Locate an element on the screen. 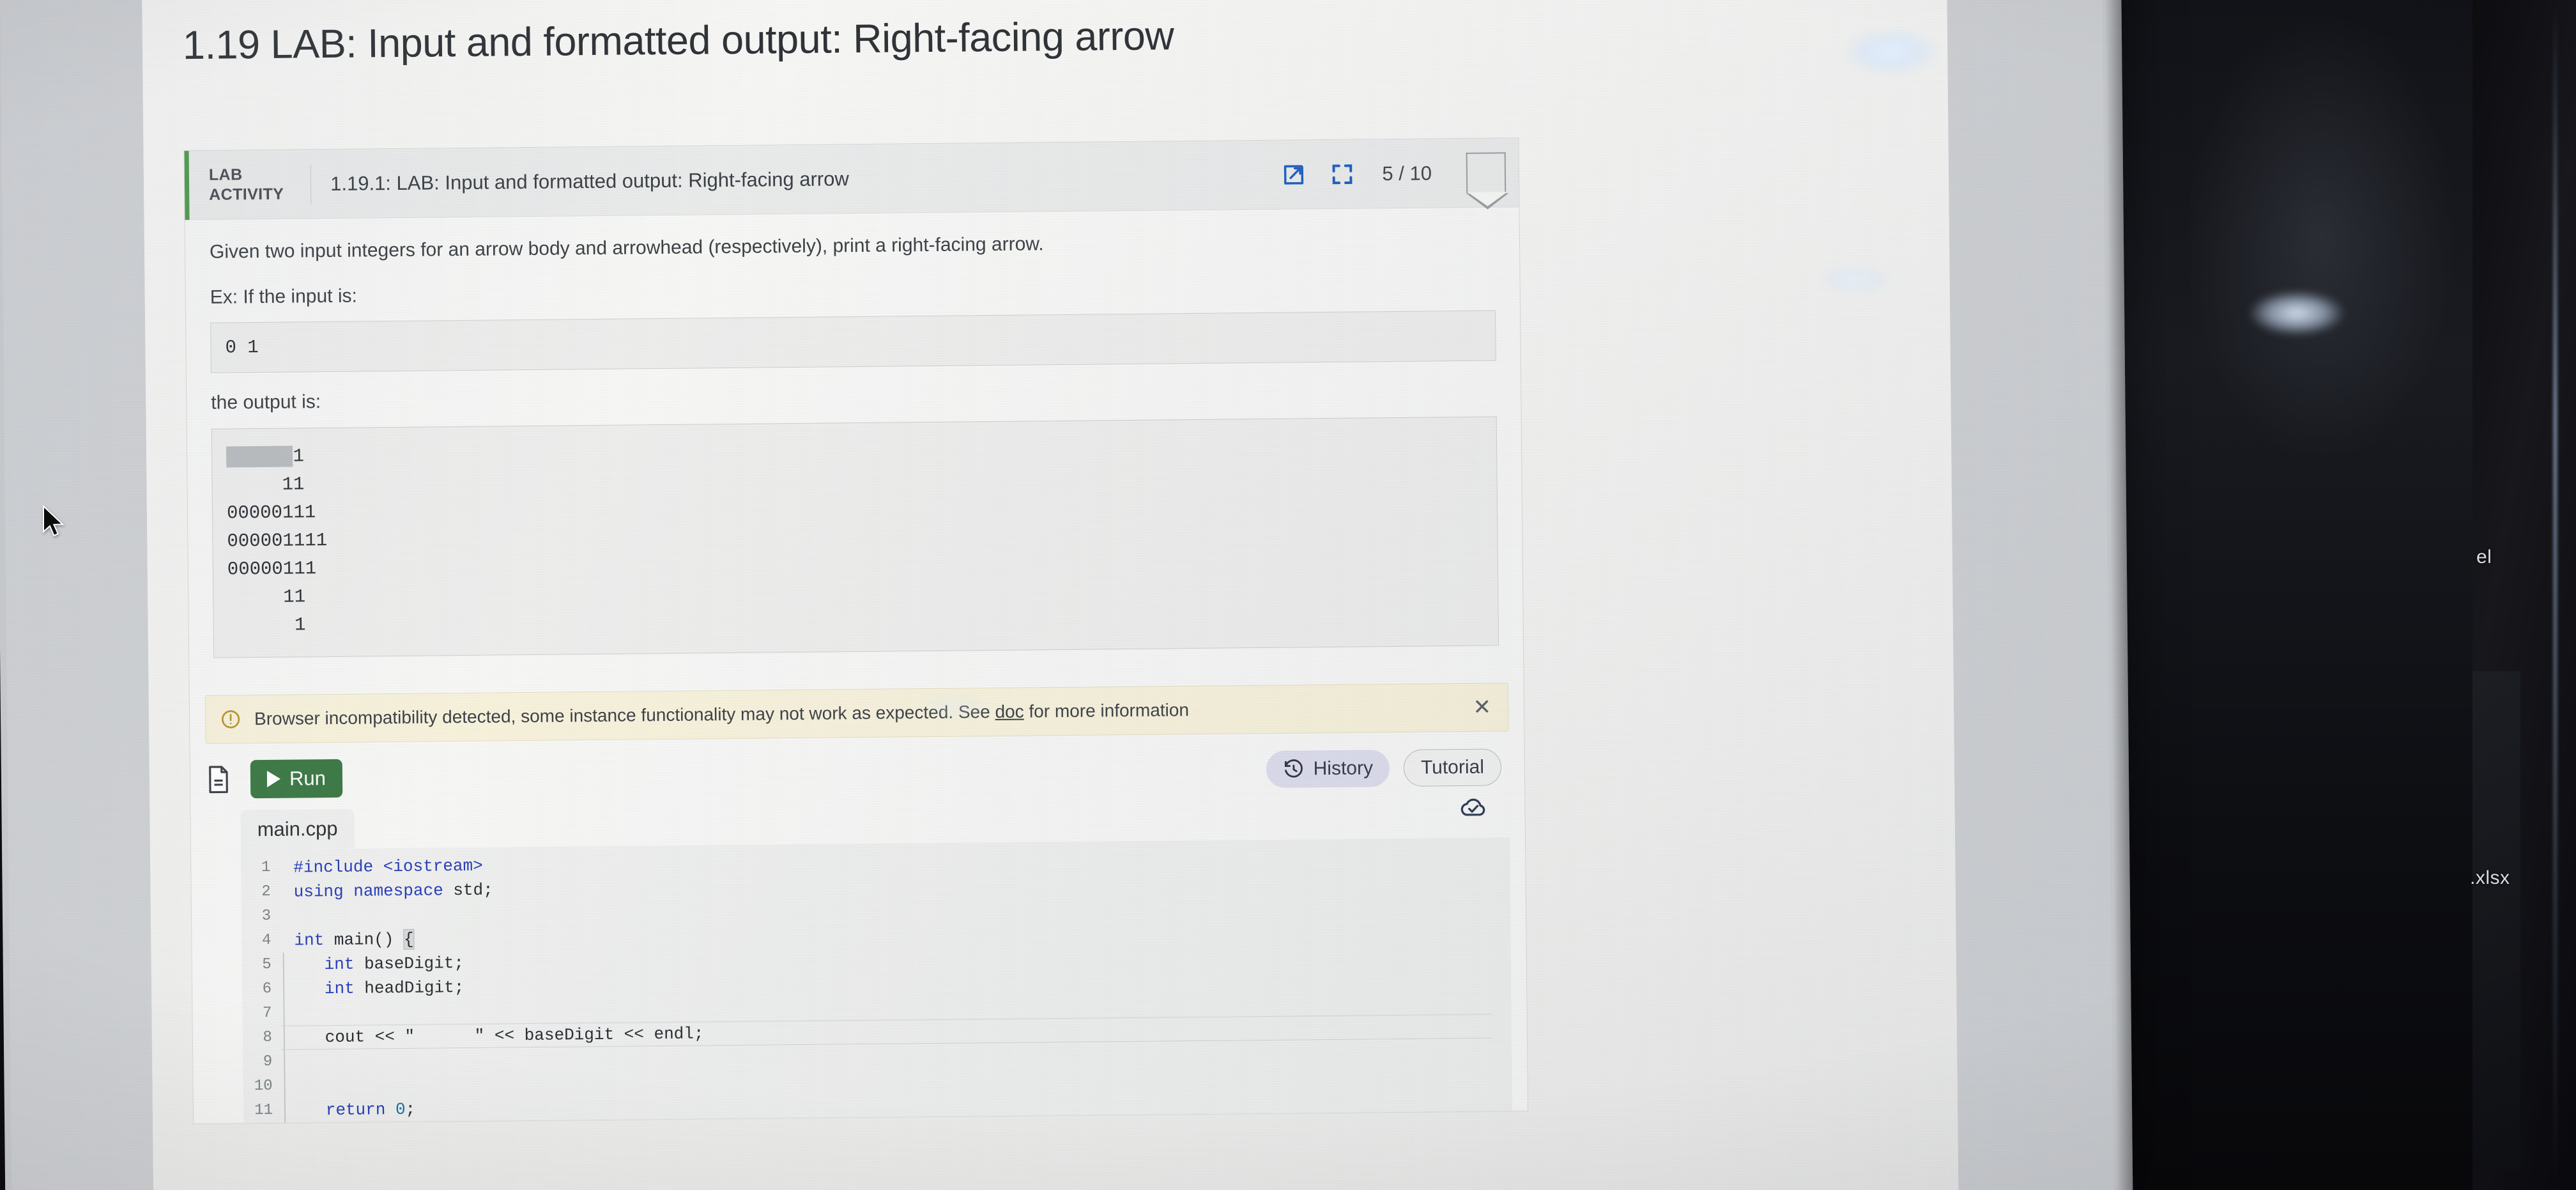 The width and height of the screenshot is (2576, 1190). secondary-monitor-text-1: el is located at coordinates (2484, 557).